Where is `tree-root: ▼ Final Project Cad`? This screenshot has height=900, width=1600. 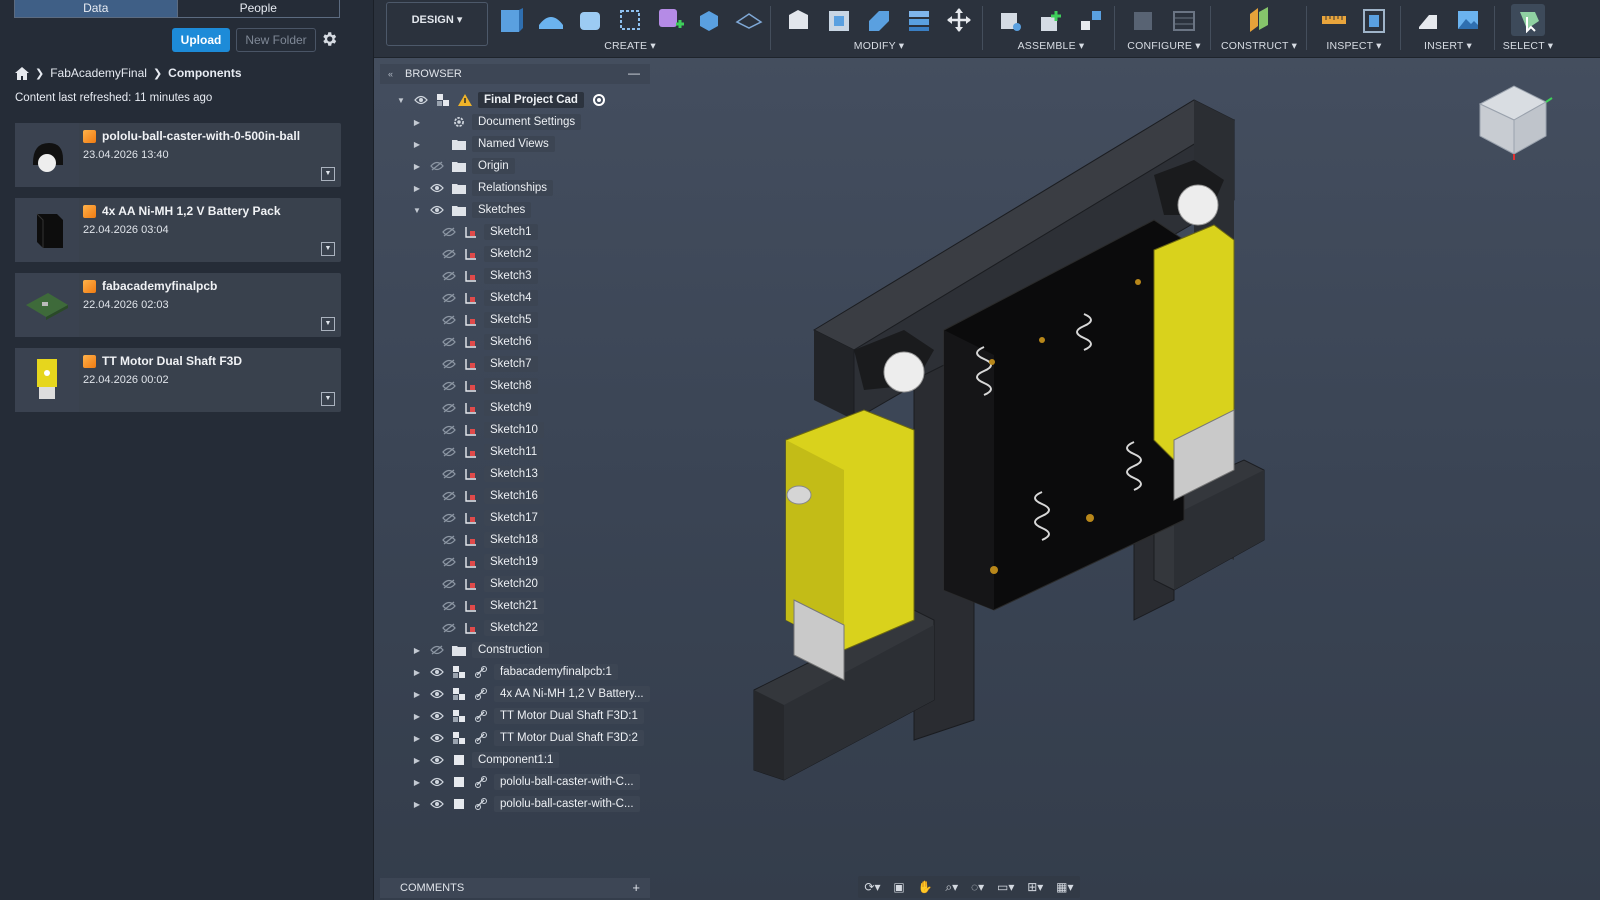
tree-root: ▼ Final Project Cad is located at coordinates (504, 100).